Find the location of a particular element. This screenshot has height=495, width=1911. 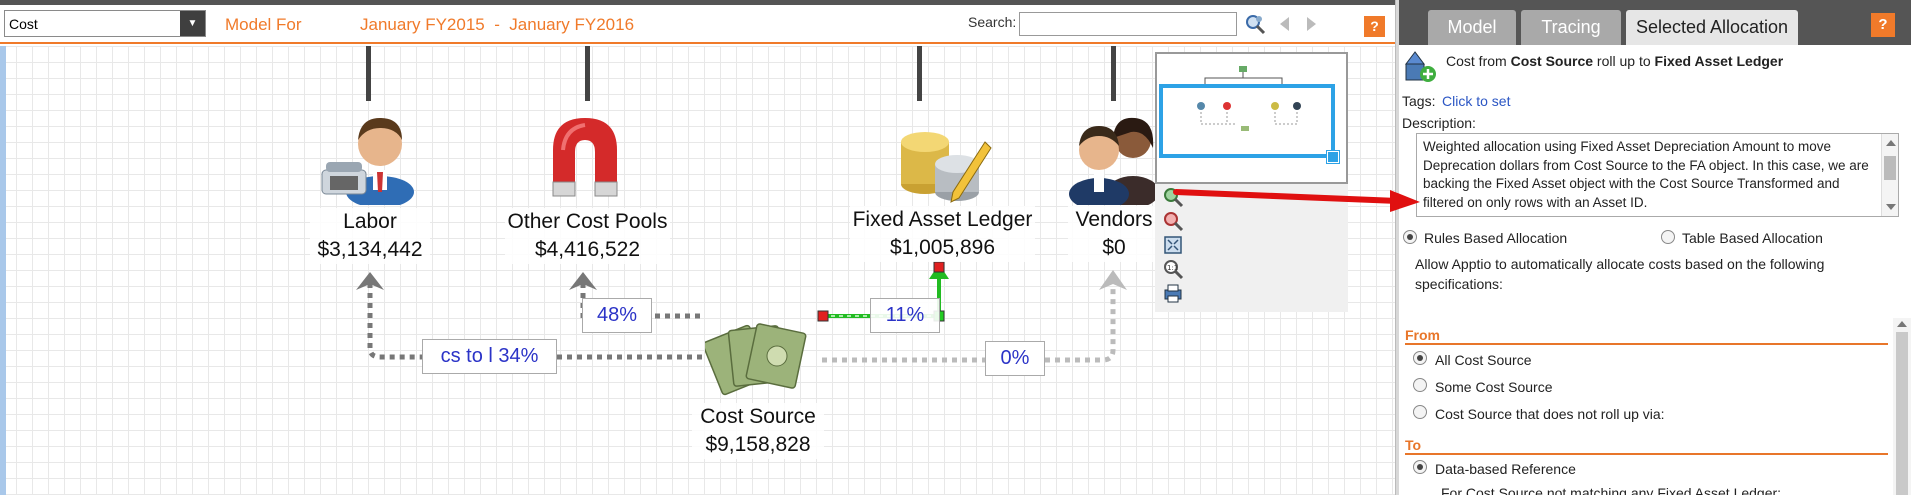

title-prefix: Cost from is located at coordinates (1478, 61).